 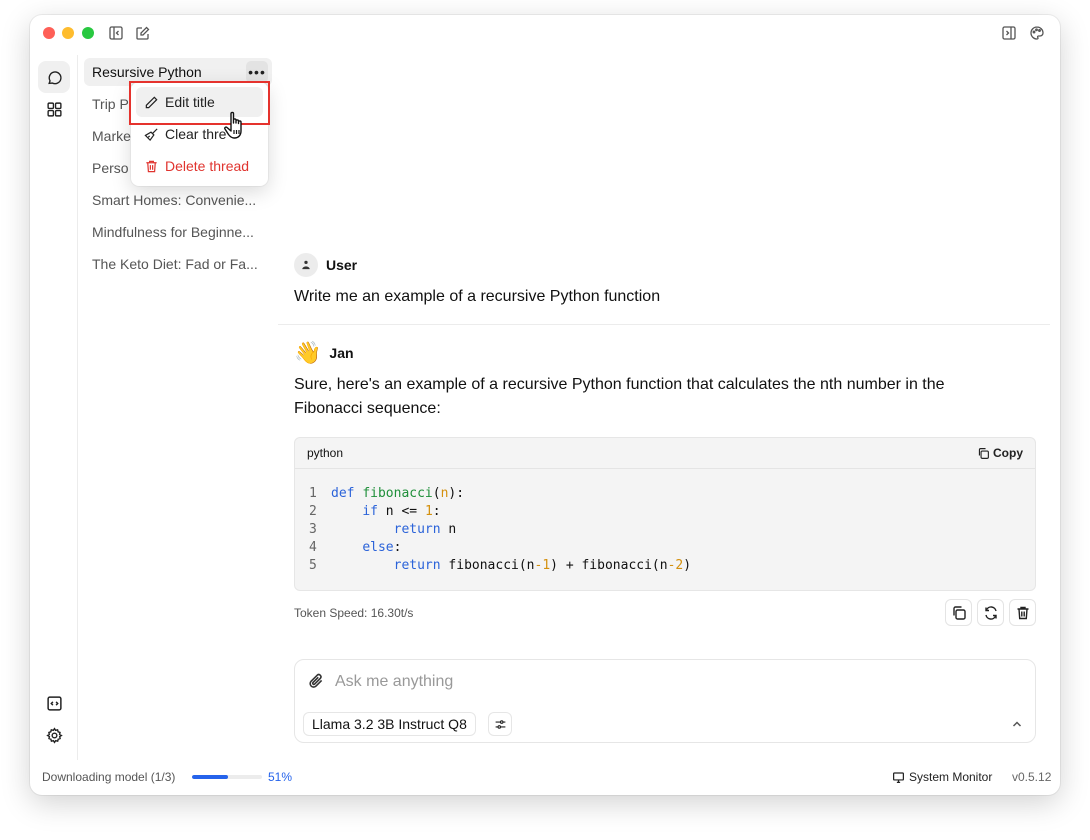 What do you see at coordinates (49, 33) in the screenshot?
I see `window-close-button` at bounding box center [49, 33].